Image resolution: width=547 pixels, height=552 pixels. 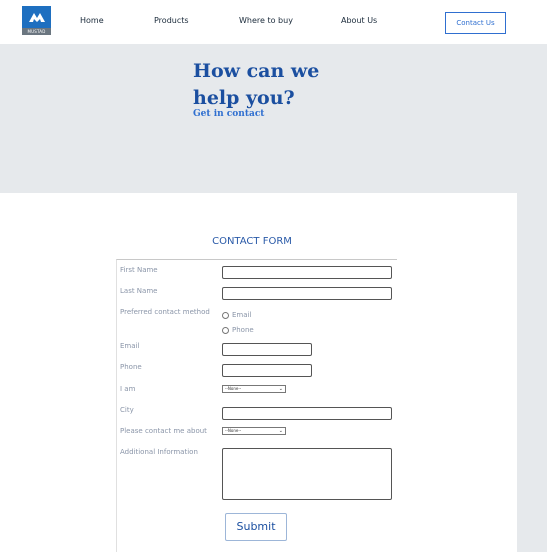 What do you see at coordinates (92, 20) in the screenshot?
I see `nav-home: Home` at bounding box center [92, 20].